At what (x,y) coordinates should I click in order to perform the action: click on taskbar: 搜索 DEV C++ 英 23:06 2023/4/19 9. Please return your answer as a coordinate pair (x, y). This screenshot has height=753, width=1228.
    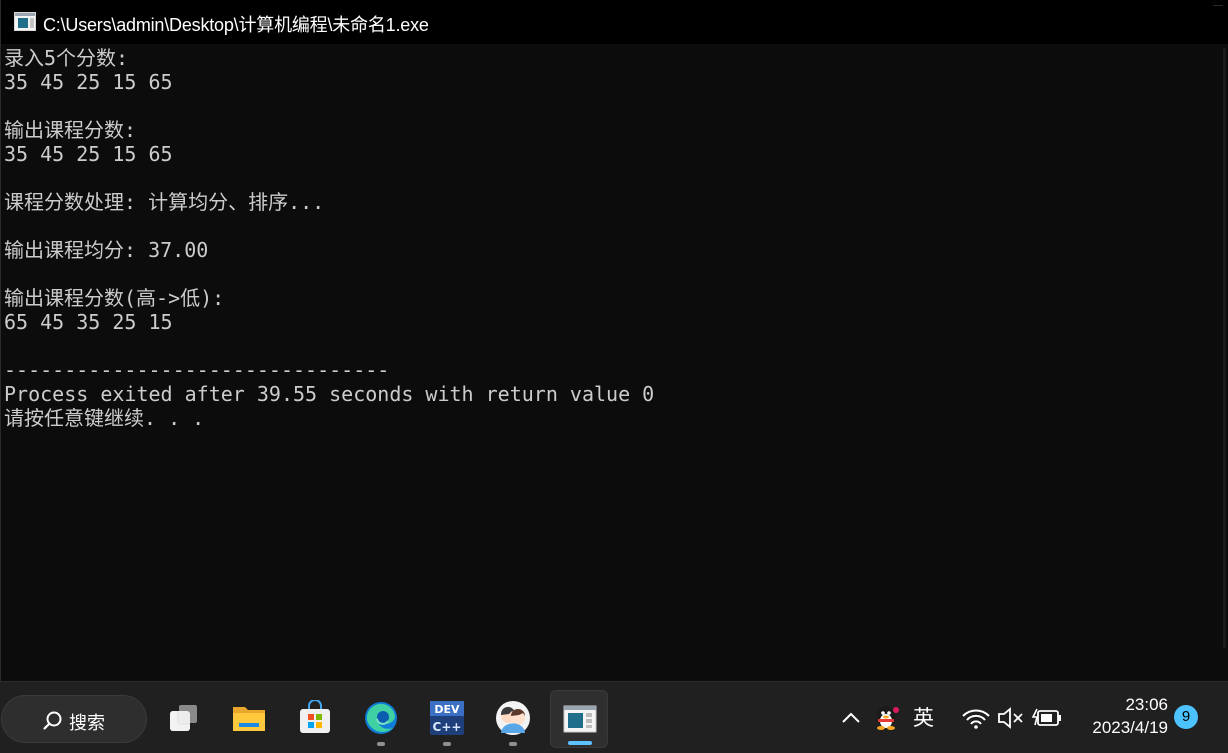
    Looking at the image, I should click on (614, 717).